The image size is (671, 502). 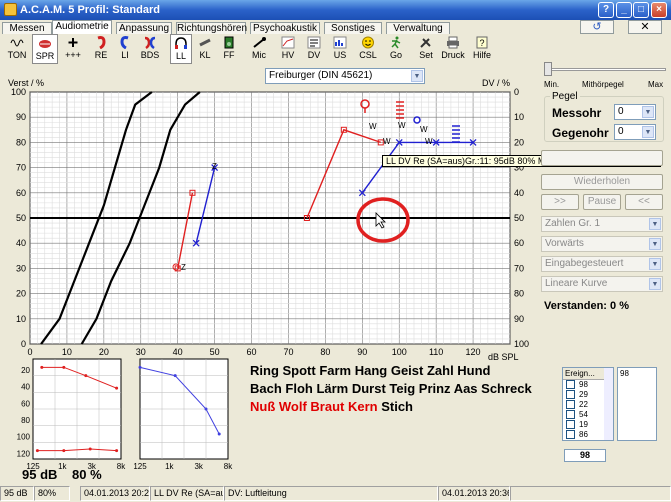 What do you see at coordinates (45, 49) in the screenshot?
I see `toolbar-spr-button: SPR` at bounding box center [45, 49].